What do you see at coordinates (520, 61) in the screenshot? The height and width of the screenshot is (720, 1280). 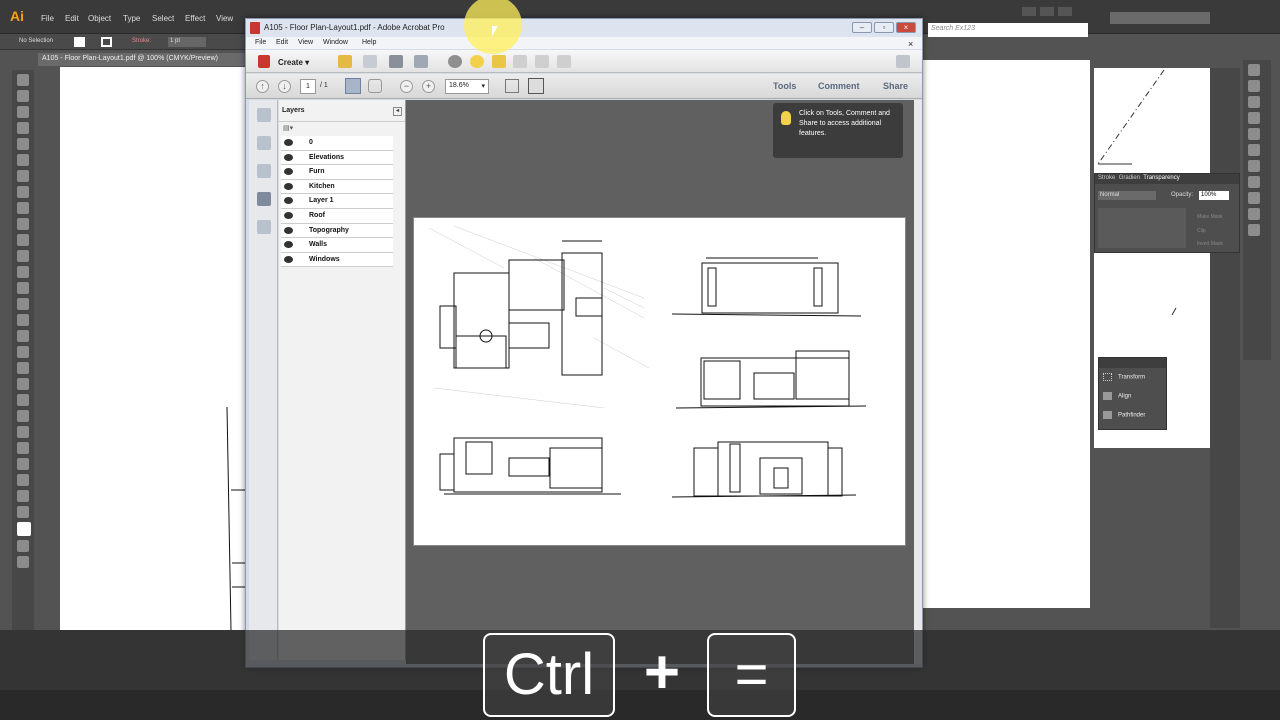 I see `attach-icon` at bounding box center [520, 61].